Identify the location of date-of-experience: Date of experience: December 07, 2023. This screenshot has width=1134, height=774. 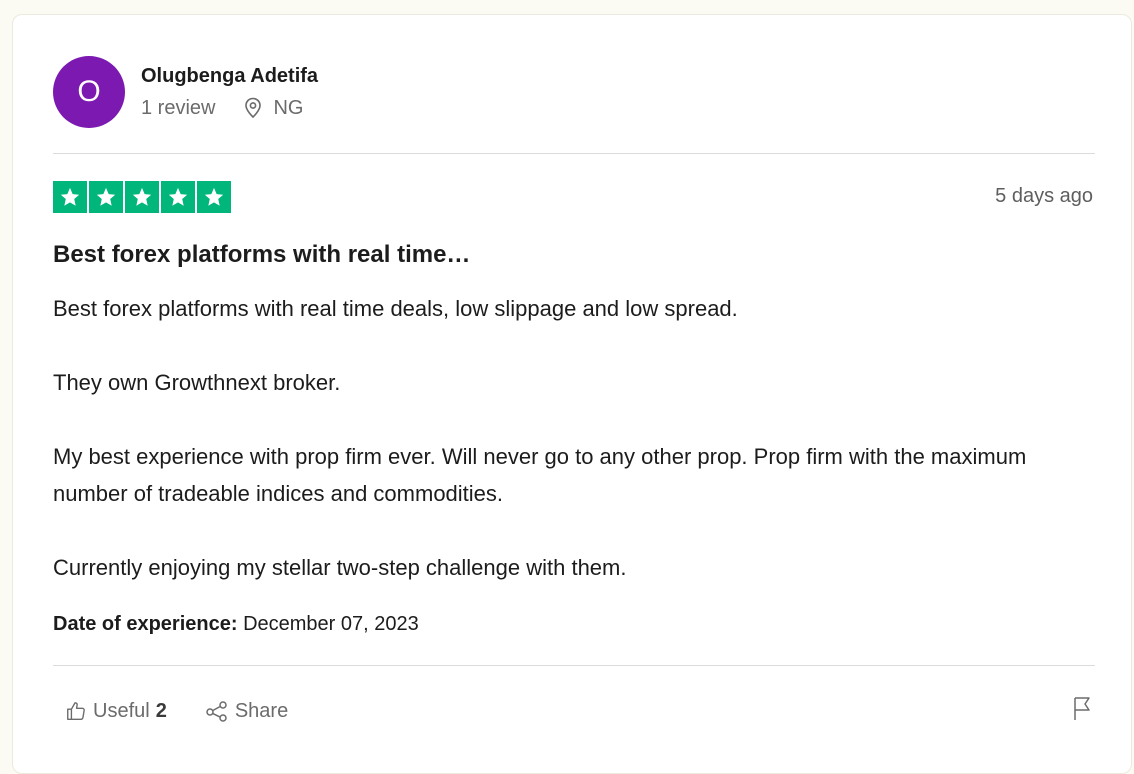
(236, 624).